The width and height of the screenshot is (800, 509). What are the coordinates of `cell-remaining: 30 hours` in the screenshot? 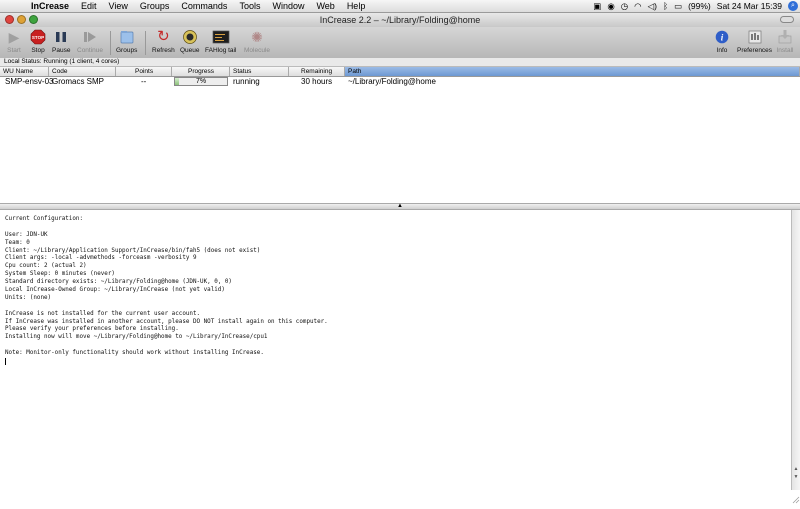 It's located at (317, 81).